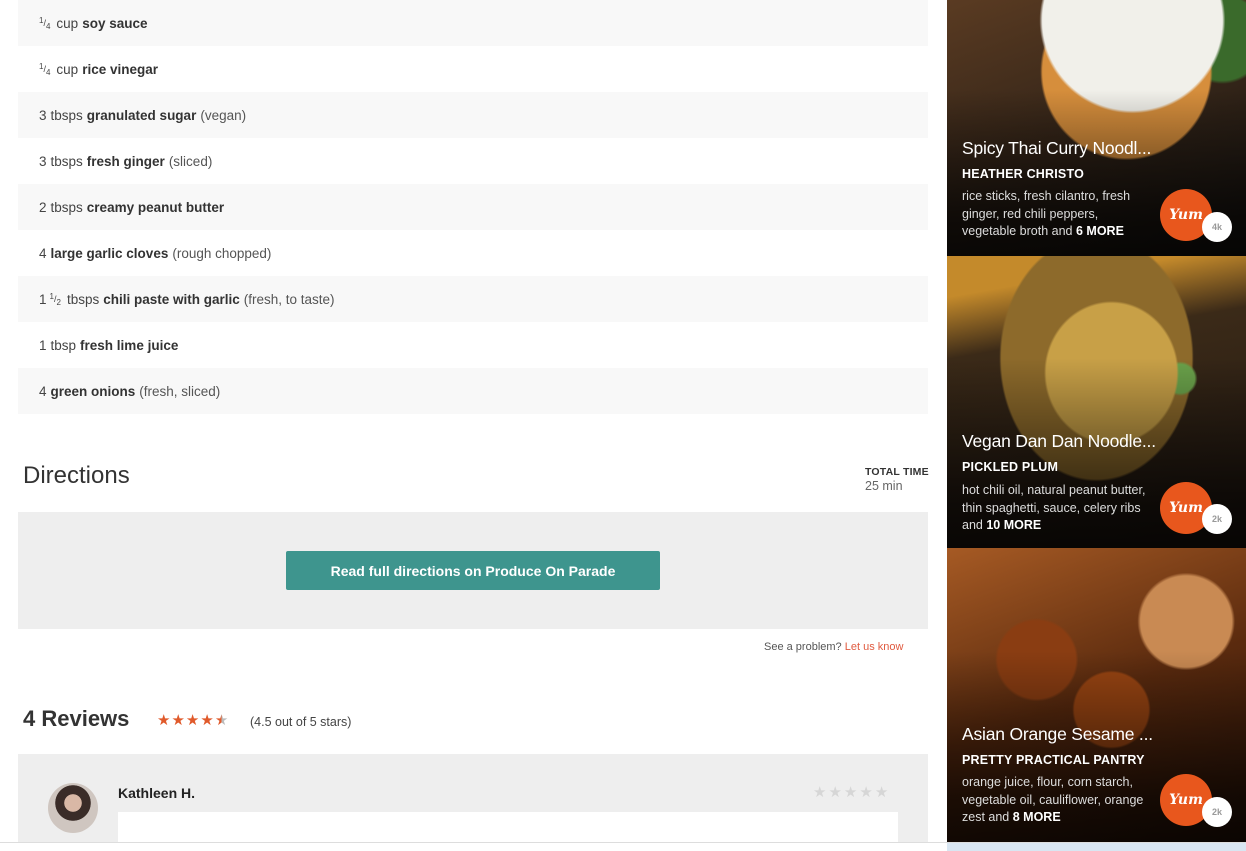 This screenshot has width=1246, height=851. I want to click on reviewer-name: Kathleen H., so click(157, 793).